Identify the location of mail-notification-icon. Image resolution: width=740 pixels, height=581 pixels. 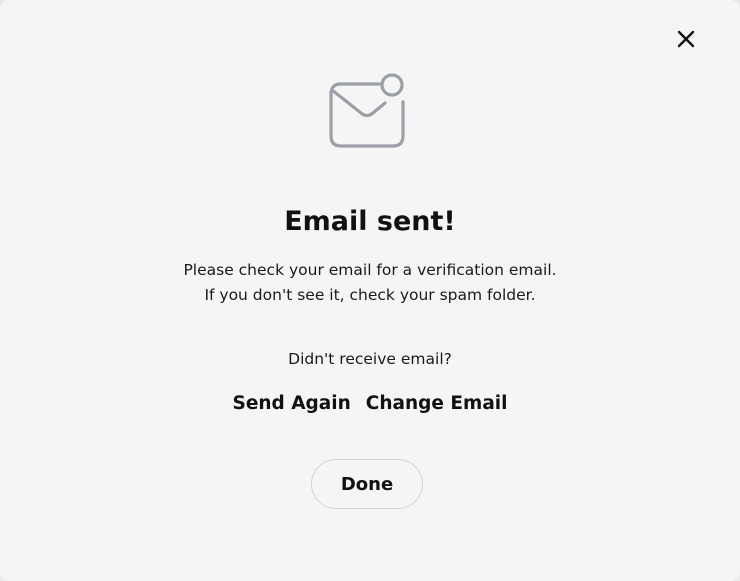
(367, 110).